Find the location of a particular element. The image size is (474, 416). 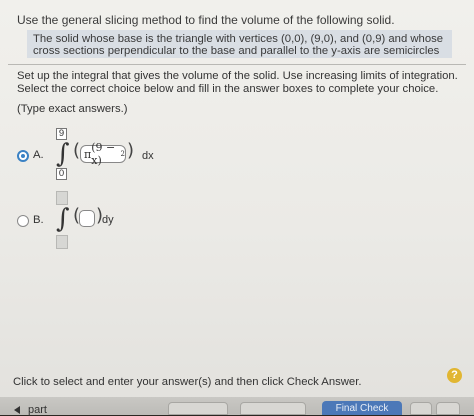

previous-part-icon is located at coordinates (17, 410).